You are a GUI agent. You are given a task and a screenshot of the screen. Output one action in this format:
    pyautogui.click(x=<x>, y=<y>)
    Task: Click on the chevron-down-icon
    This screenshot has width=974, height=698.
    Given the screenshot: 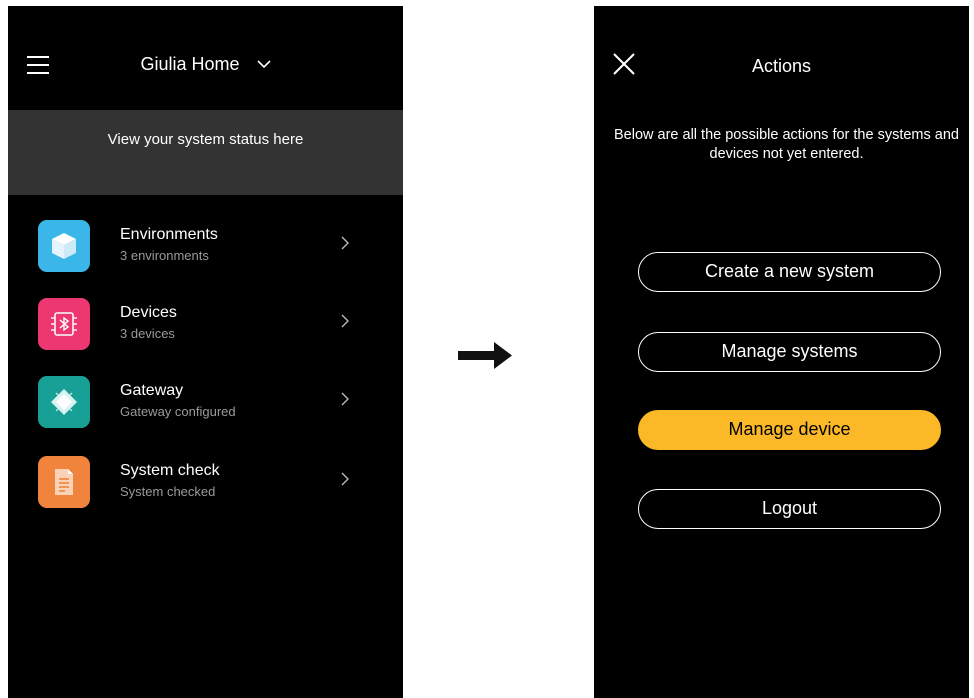 What is the action you would take?
    pyautogui.click(x=263, y=63)
    